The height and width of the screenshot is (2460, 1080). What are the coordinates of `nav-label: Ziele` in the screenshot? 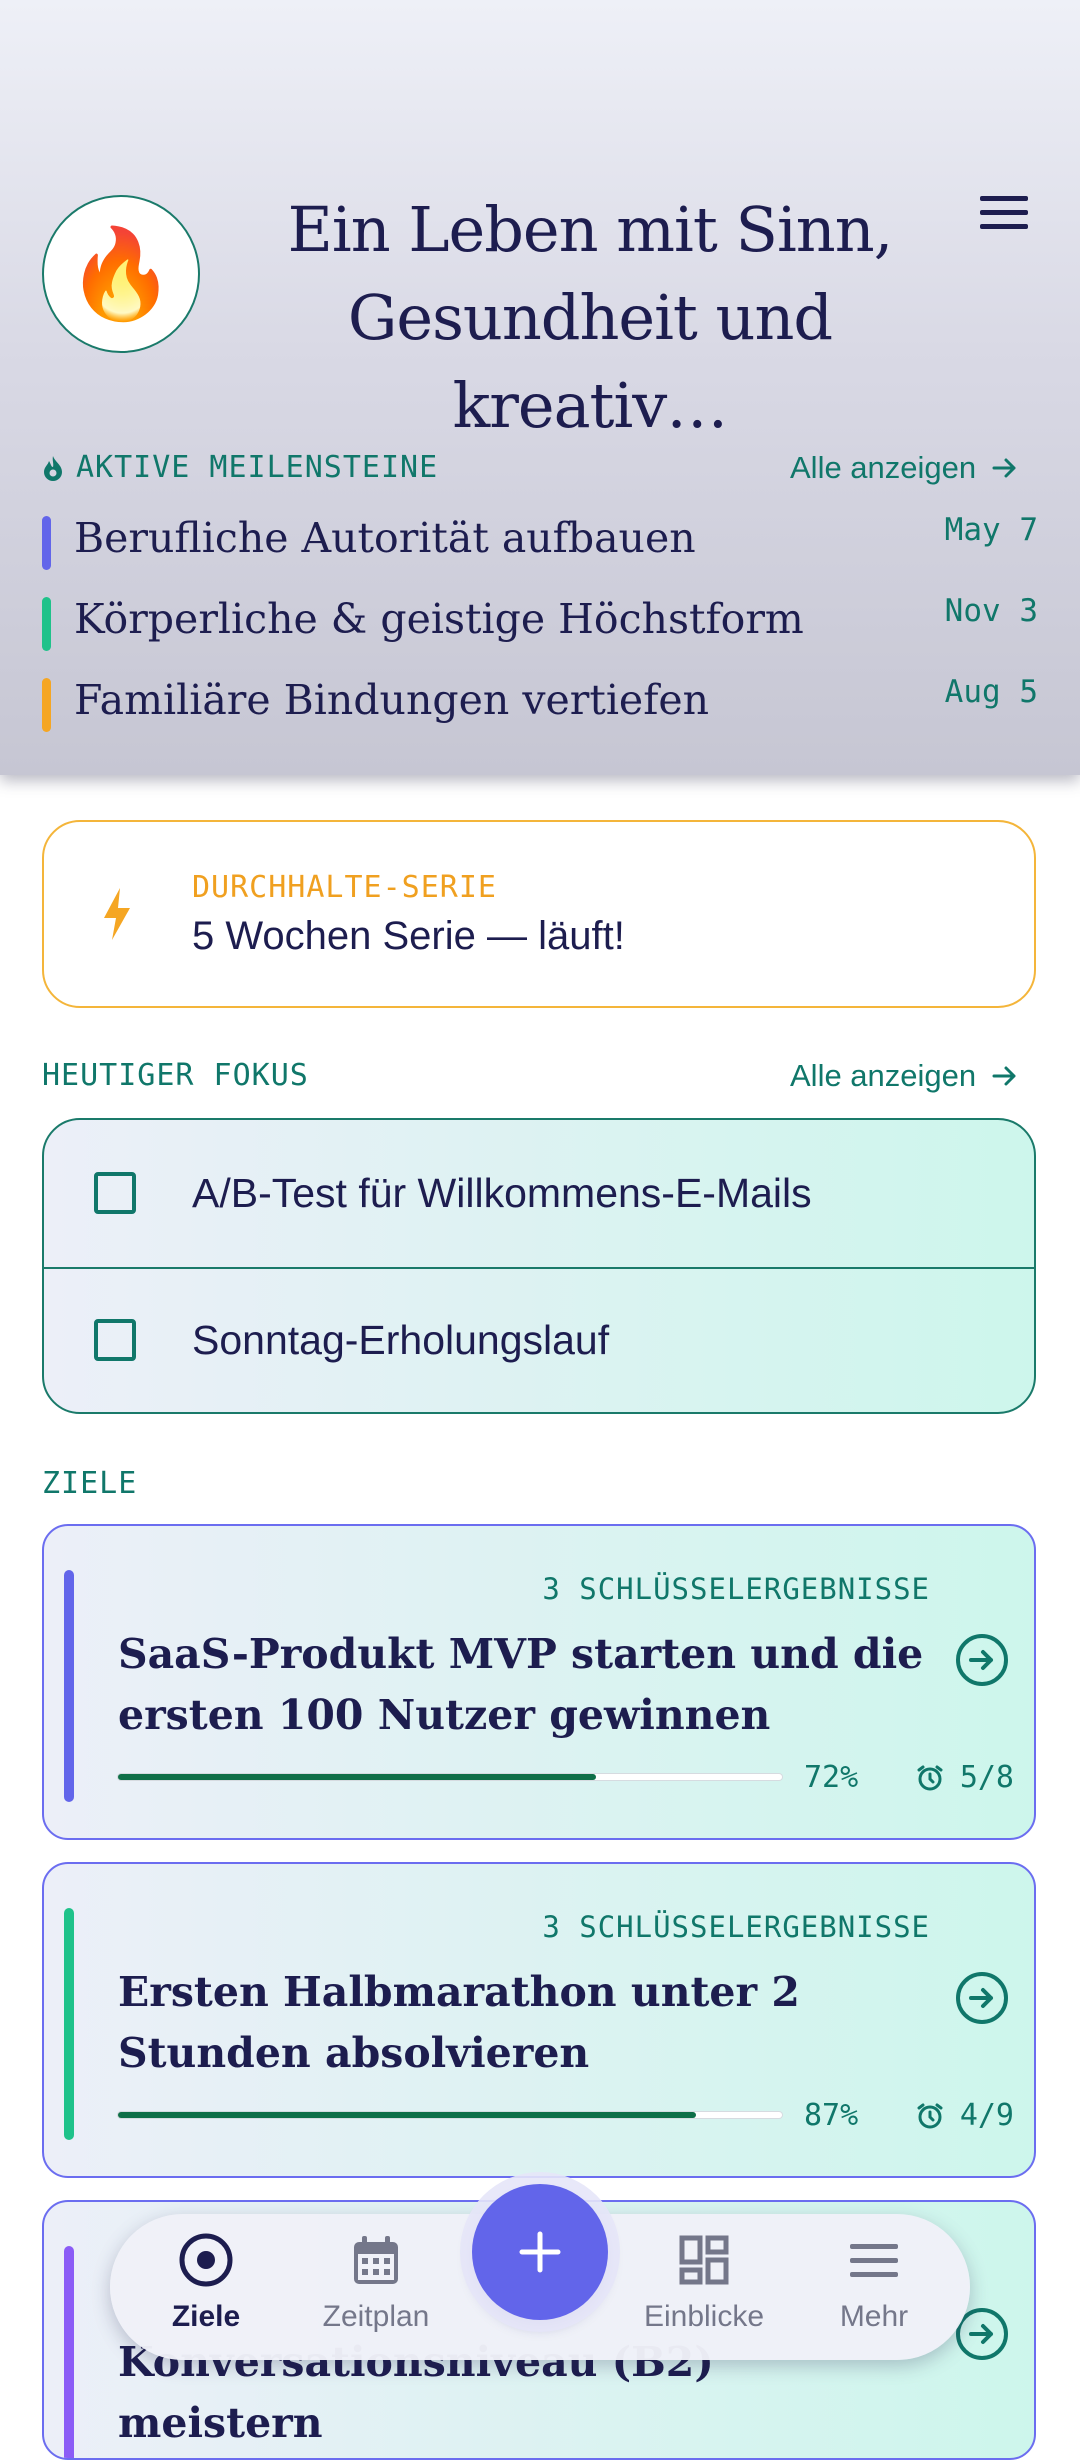 It's located at (206, 2316).